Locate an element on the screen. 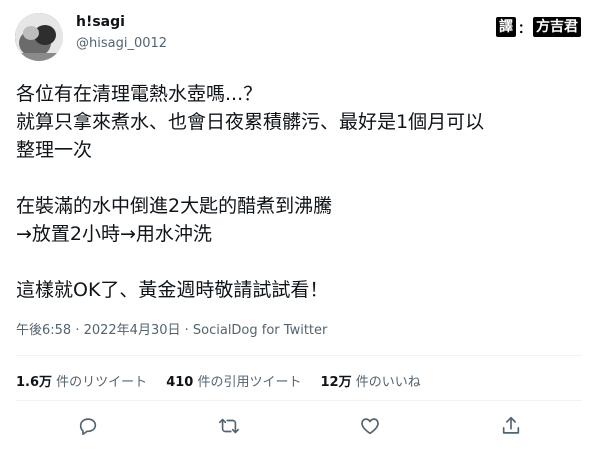 This screenshot has height=454, width=598. retweet-count: 1.6万 件のリツイート is located at coordinates (81, 380).